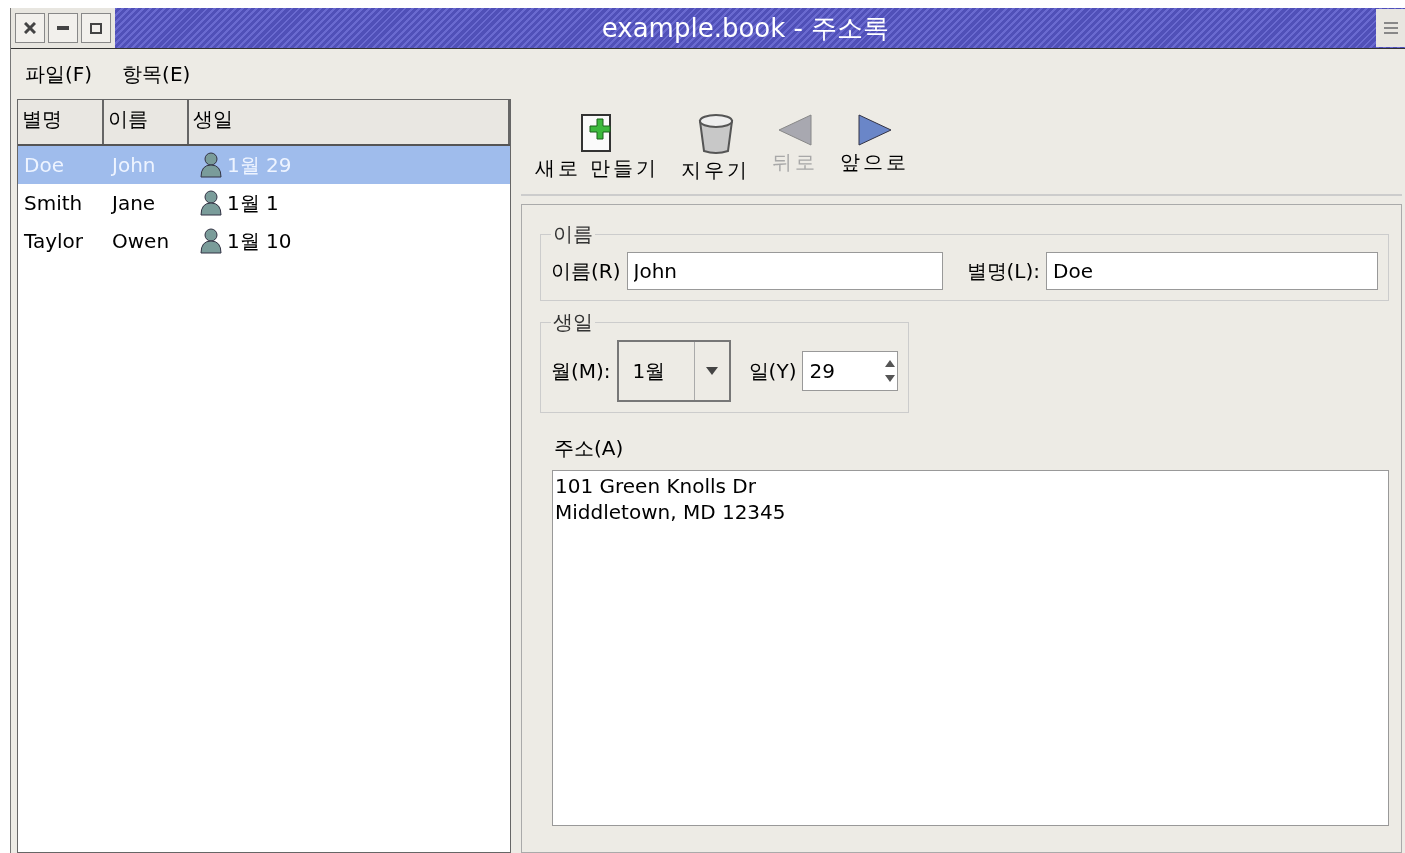 The height and width of the screenshot is (853, 1405). I want to click on table-cell: 1월 29, so click(259, 165).